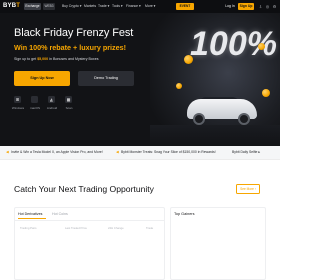  Describe the element at coordinates (215, 135) in the screenshot. I see `hero-floor` at that location.